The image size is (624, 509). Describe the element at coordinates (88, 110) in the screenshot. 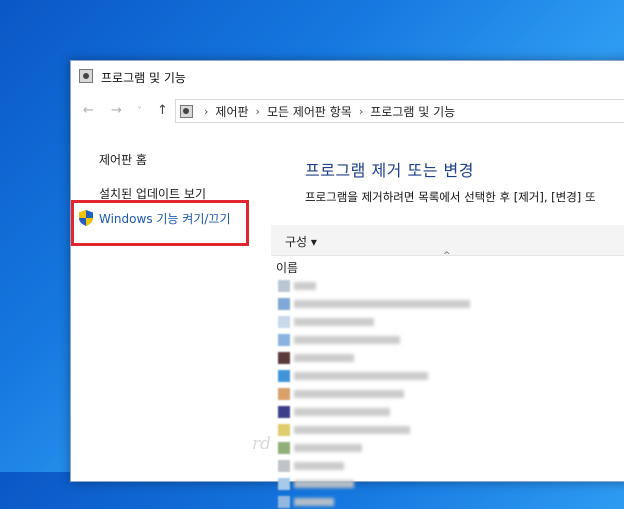

I see `back-arrow-icon: ←` at that location.